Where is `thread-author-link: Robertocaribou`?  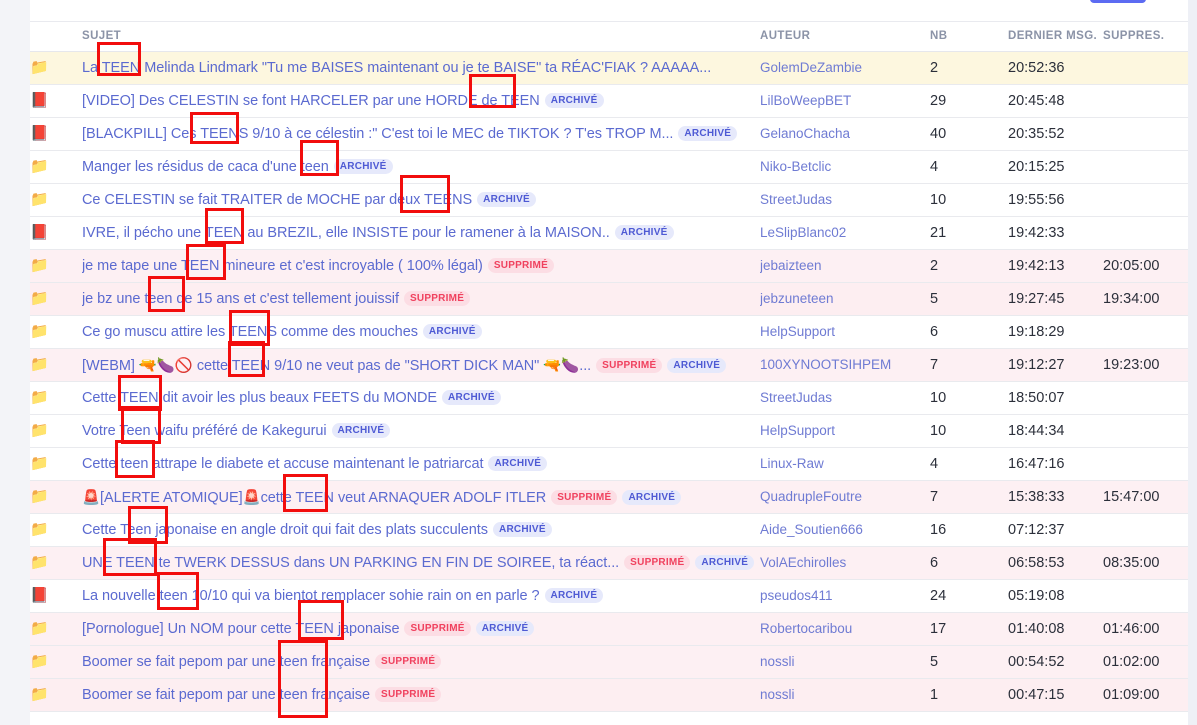 thread-author-link: Robertocaribou is located at coordinates (806, 628).